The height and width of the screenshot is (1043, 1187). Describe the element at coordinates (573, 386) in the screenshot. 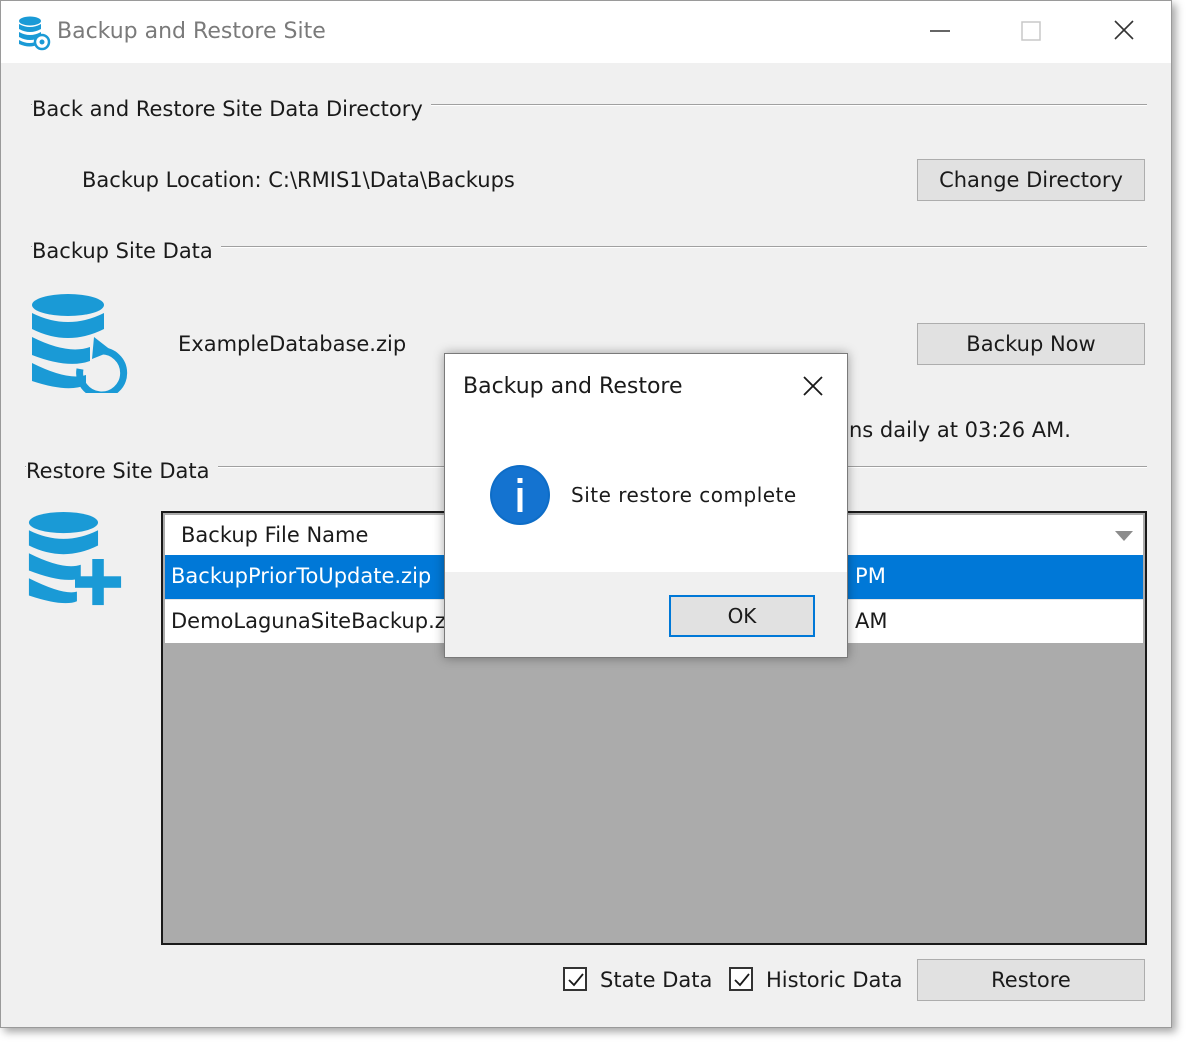

I see `dialog-title: Backup and Restore` at that location.